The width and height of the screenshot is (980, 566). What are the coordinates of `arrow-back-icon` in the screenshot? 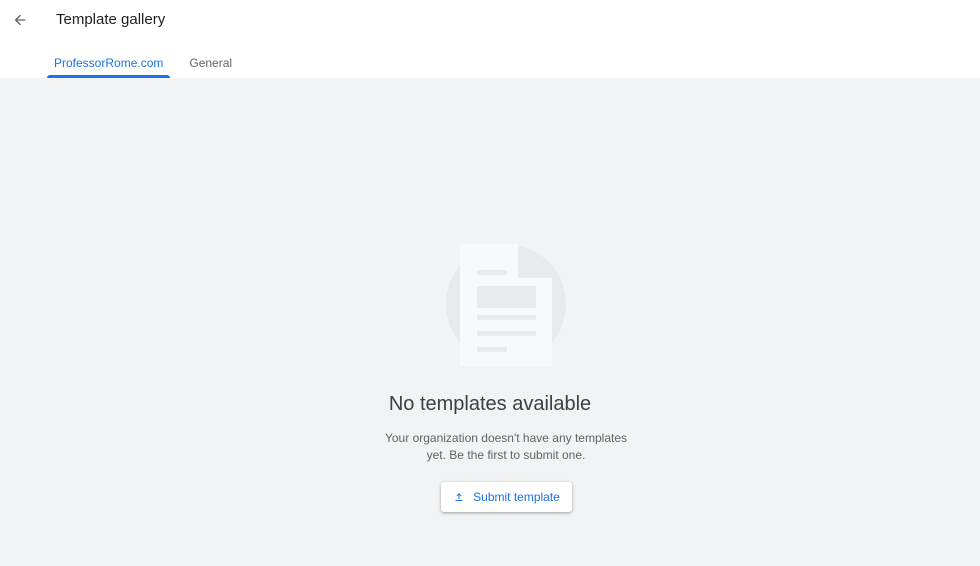 It's located at (20, 20).